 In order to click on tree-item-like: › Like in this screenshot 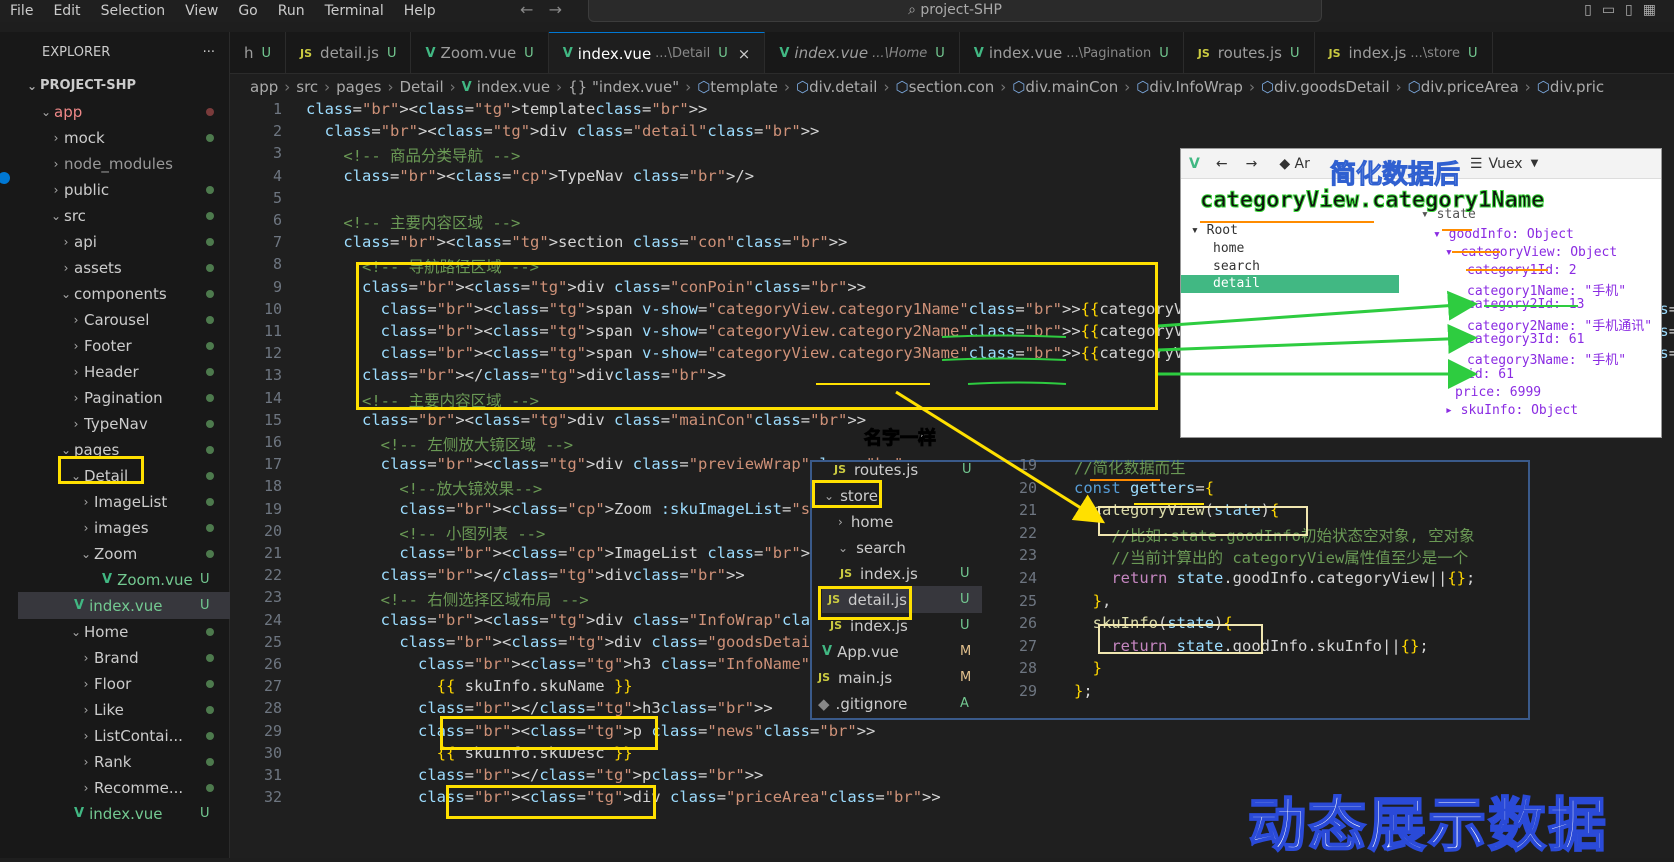, I will do `click(124, 709)`.